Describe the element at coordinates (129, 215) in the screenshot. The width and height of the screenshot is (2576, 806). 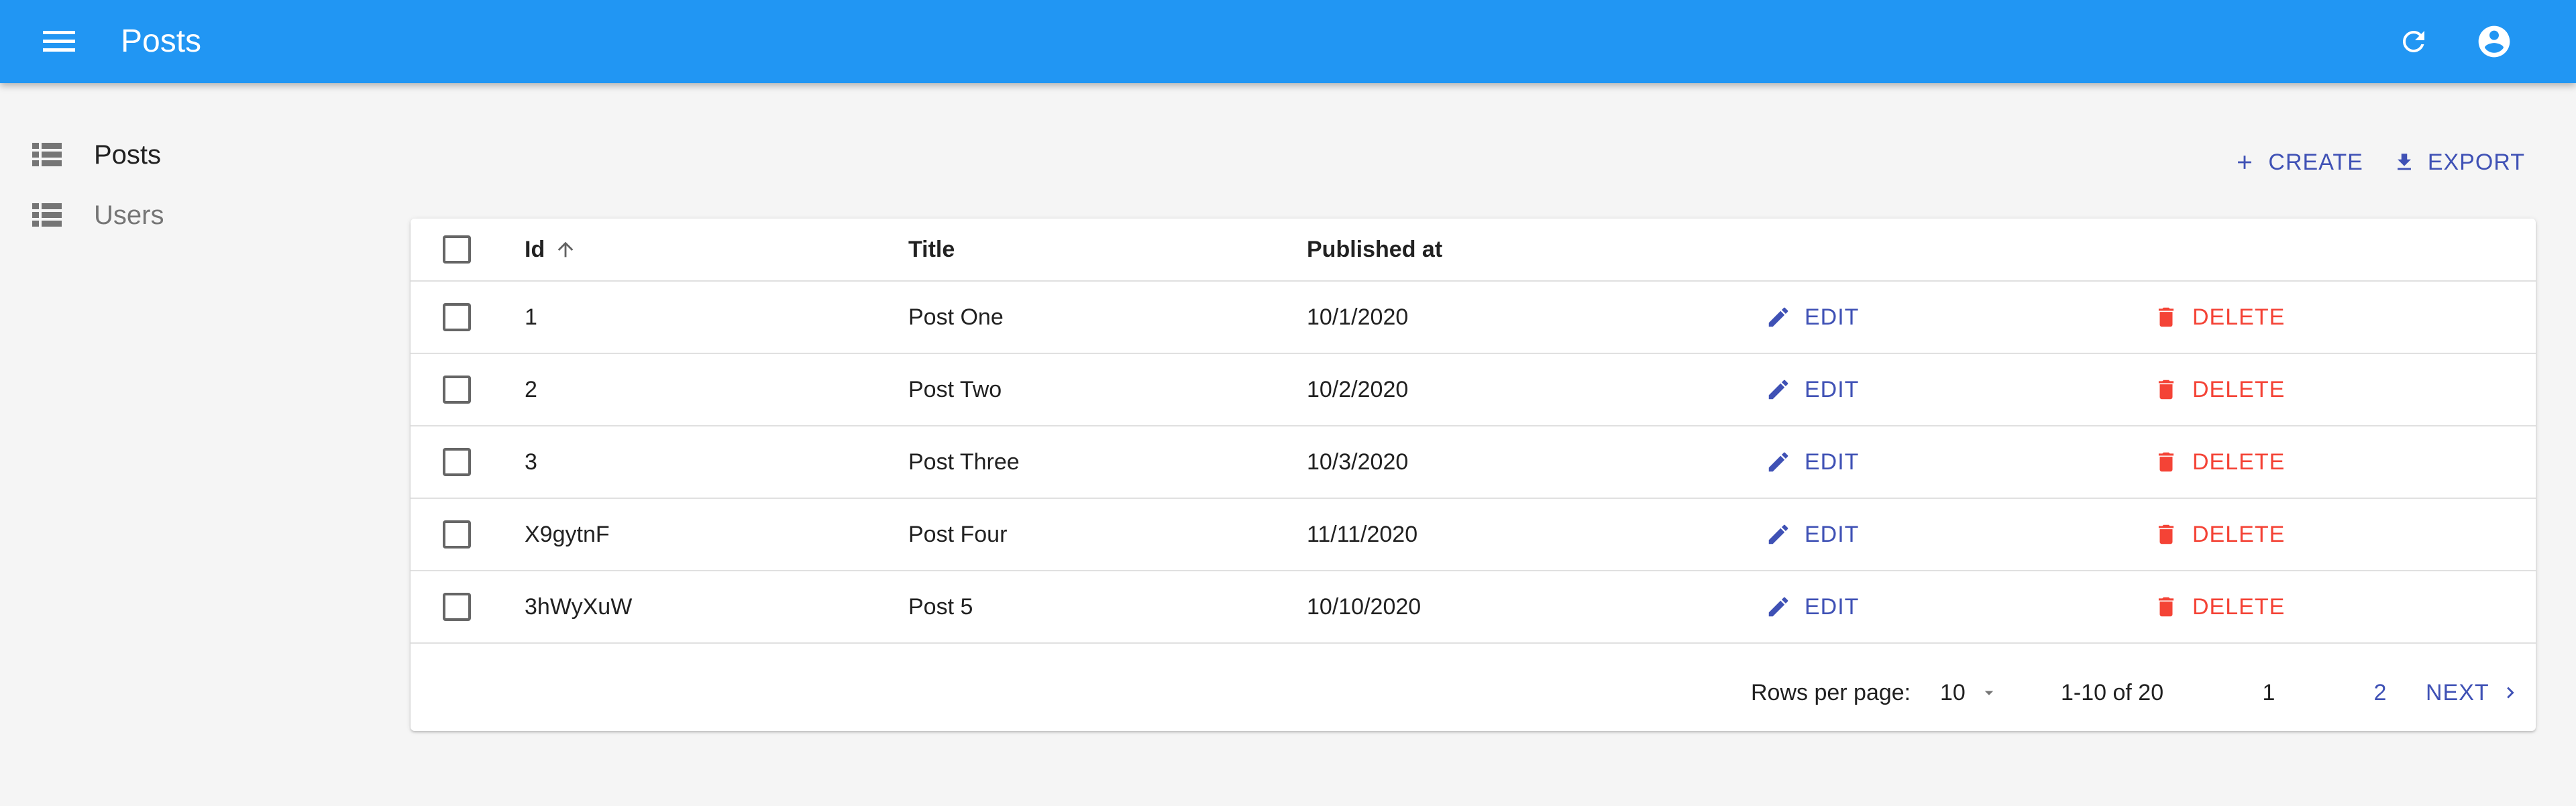
I see `sidebar-item-label: Users` at that location.